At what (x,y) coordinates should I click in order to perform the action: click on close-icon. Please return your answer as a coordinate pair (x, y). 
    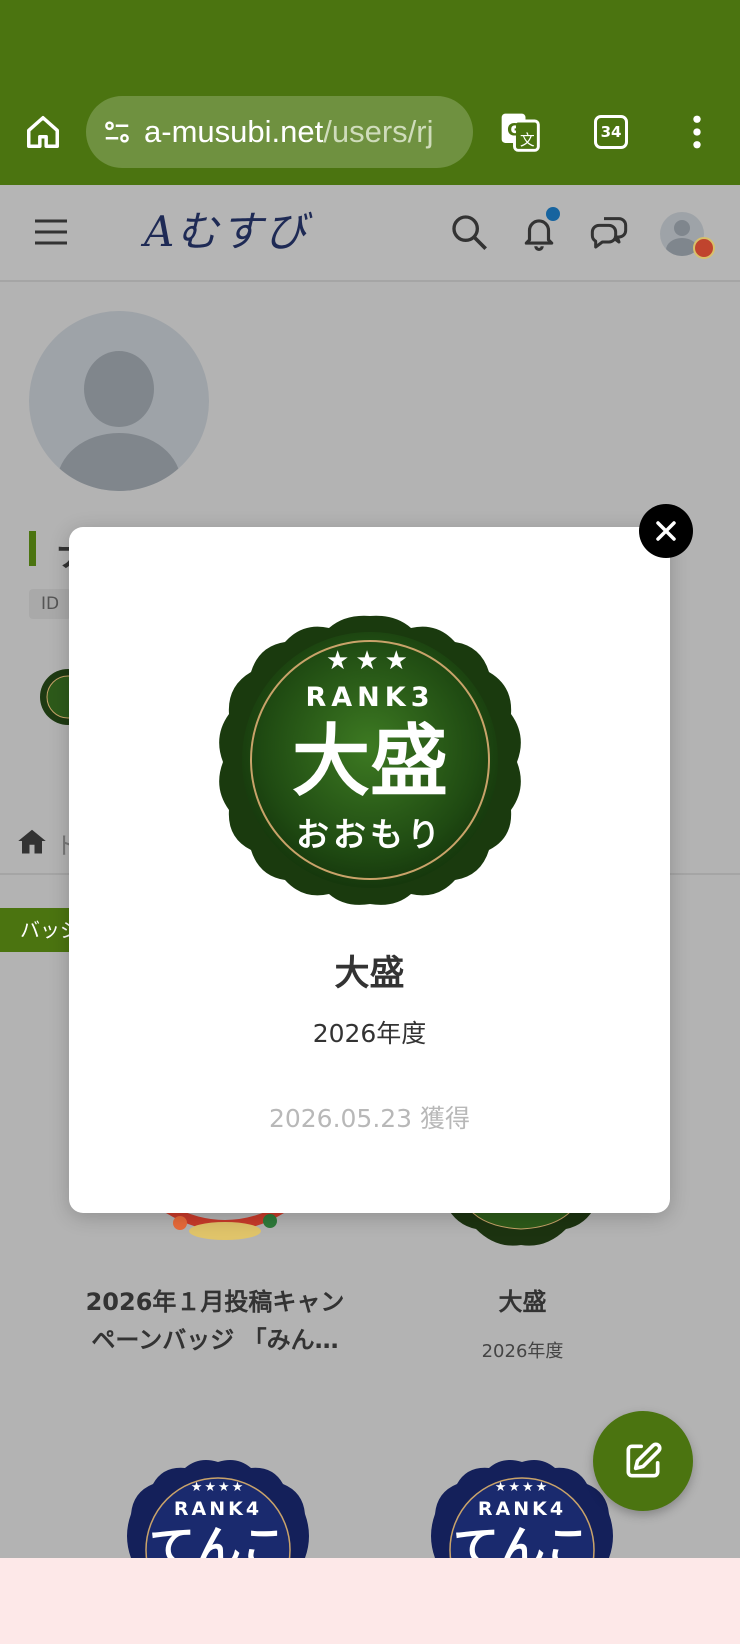
    Looking at the image, I should click on (666, 531).